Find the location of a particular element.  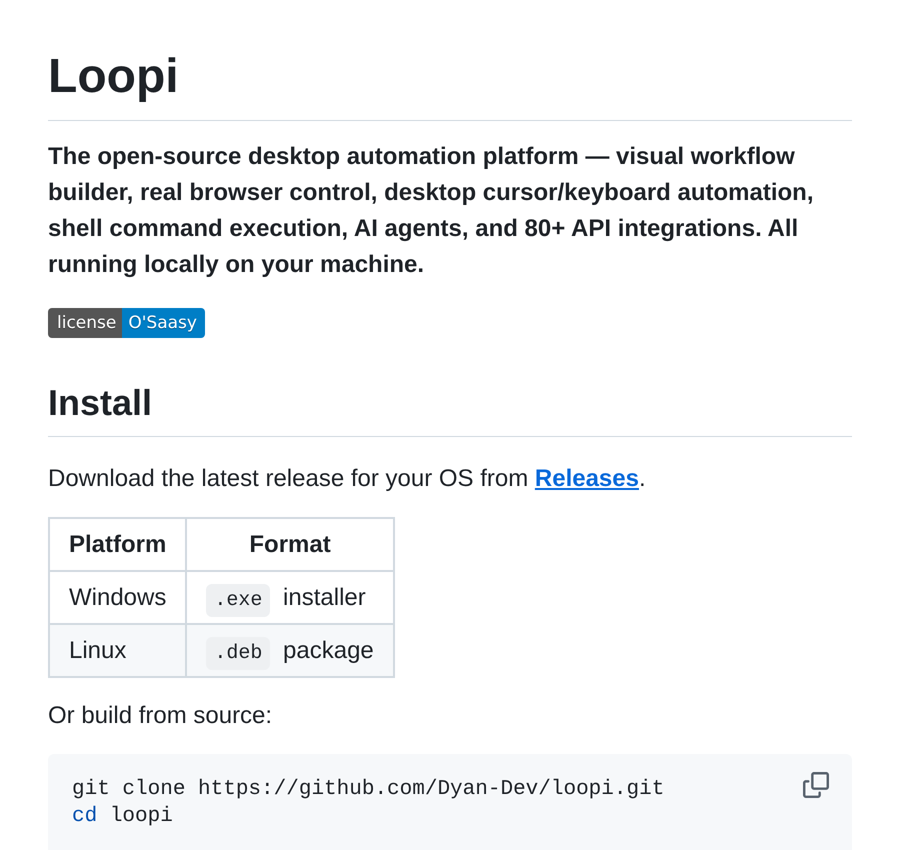

section-heading: Install is located at coordinates (100, 403).